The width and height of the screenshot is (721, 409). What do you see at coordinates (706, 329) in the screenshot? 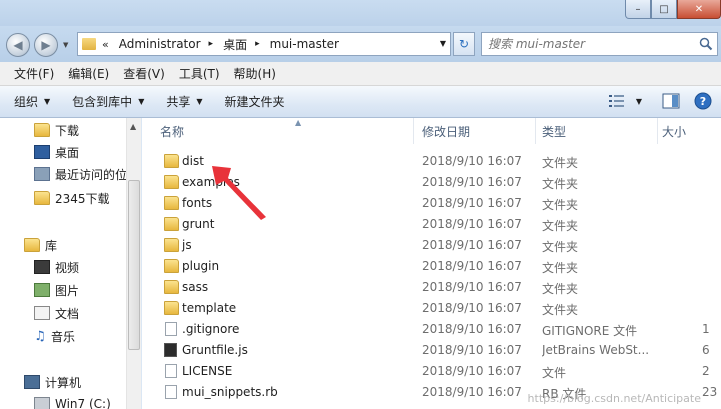
I see `file-size: 1` at bounding box center [706, 329].